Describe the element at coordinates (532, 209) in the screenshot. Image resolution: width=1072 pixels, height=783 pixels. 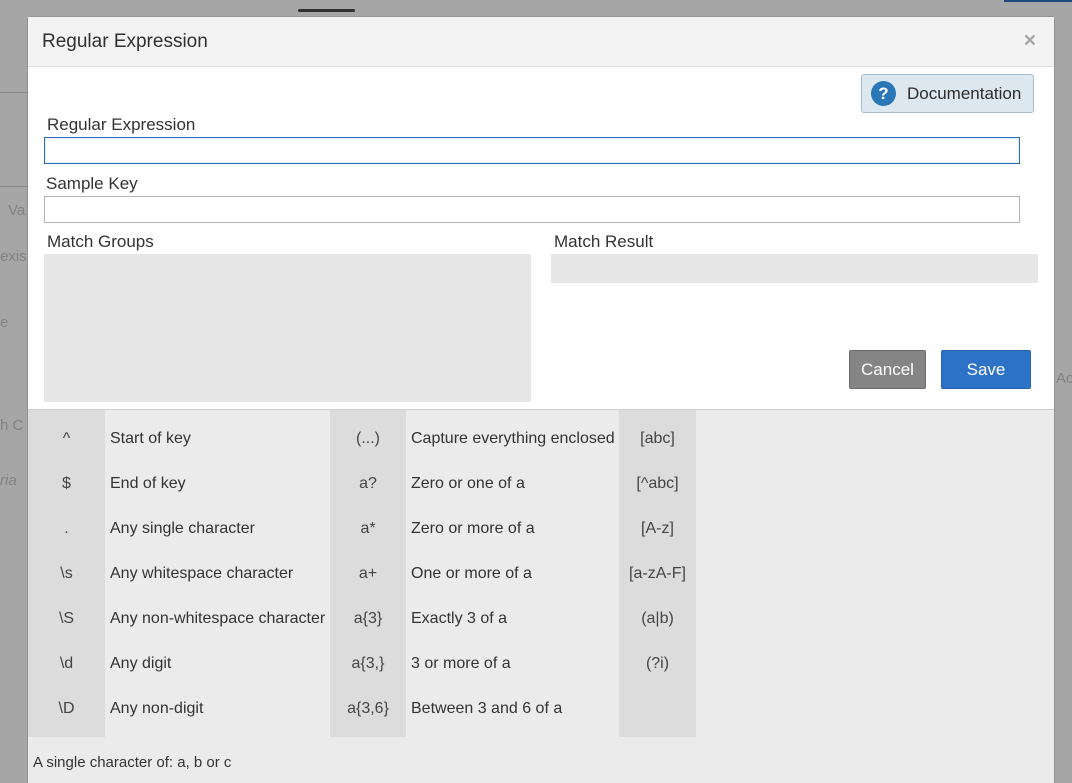
I see `sample-key-input` at that location.